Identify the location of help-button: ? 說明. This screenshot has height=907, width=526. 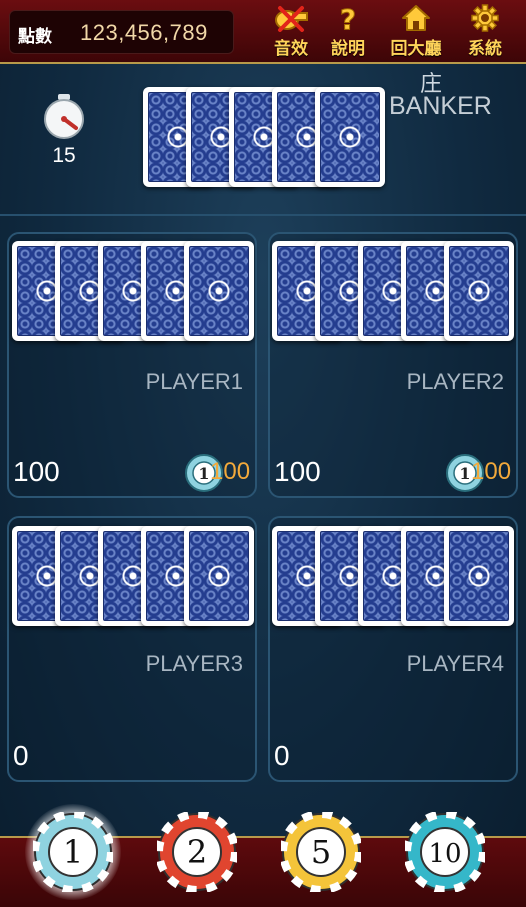
(348, 32).